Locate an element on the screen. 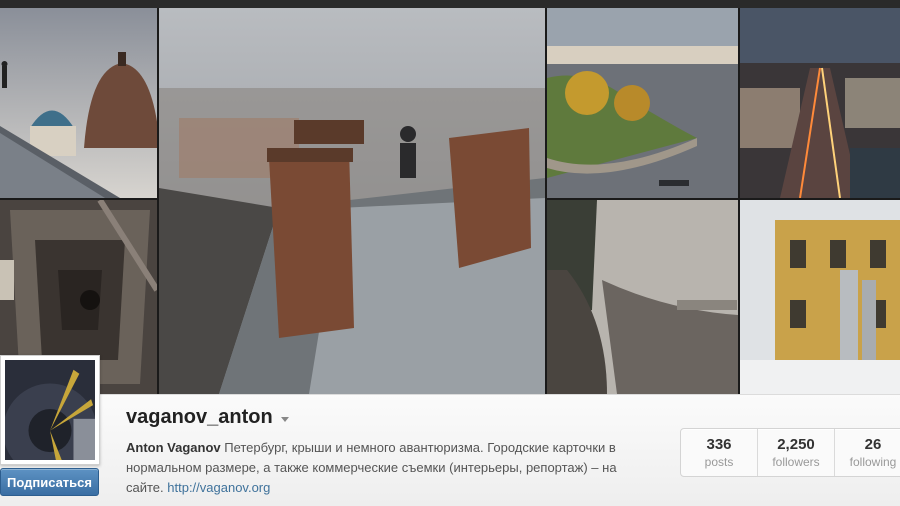  username-heading: vaganov_anton is located at coordinates (207, 417).